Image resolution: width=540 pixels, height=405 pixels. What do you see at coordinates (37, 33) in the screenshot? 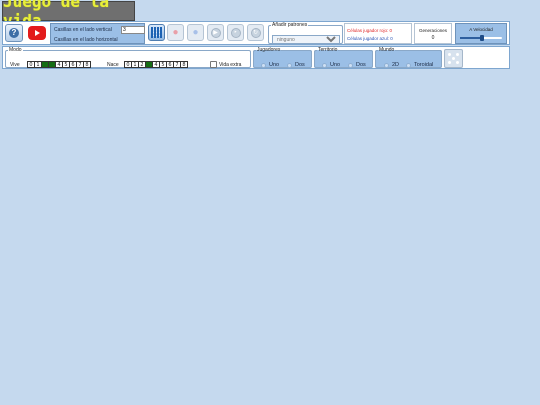
I see `youtube-icon` at bounding box center [37, 33].